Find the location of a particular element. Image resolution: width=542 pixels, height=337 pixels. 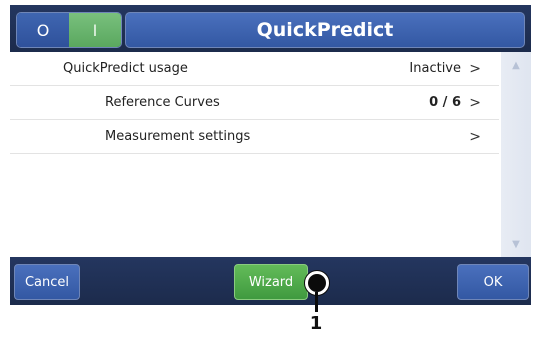

ok-button: OK is located at coordinates (493, 282).